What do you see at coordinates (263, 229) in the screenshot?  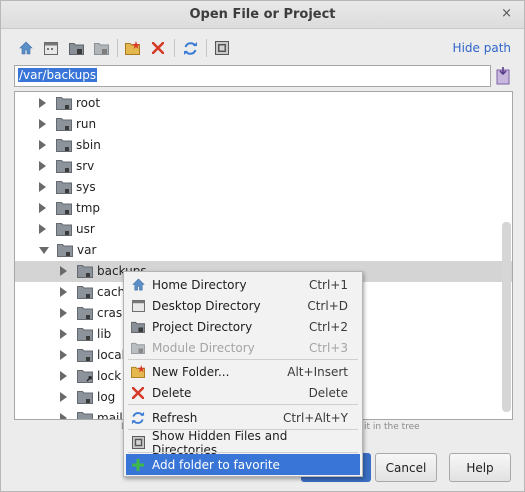 I see `tree-row: usr` at bounding box center [263, 229].